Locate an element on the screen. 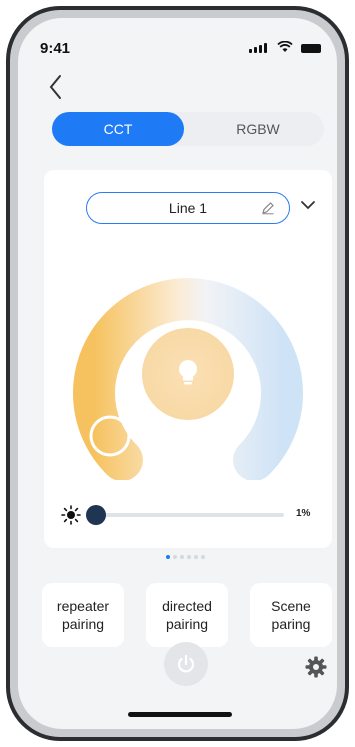 The image size is (355, 747). light-name: Line 1 is located at coordinates (188, 208).